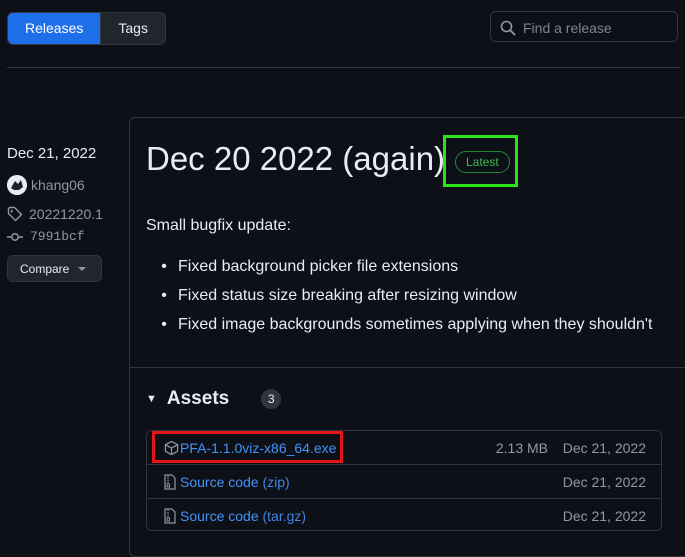 The image size is (685, 557). What do you see at coordinates (407, 367) in the screenshot?
I see `section-divider` at bounding box center [407, 367].